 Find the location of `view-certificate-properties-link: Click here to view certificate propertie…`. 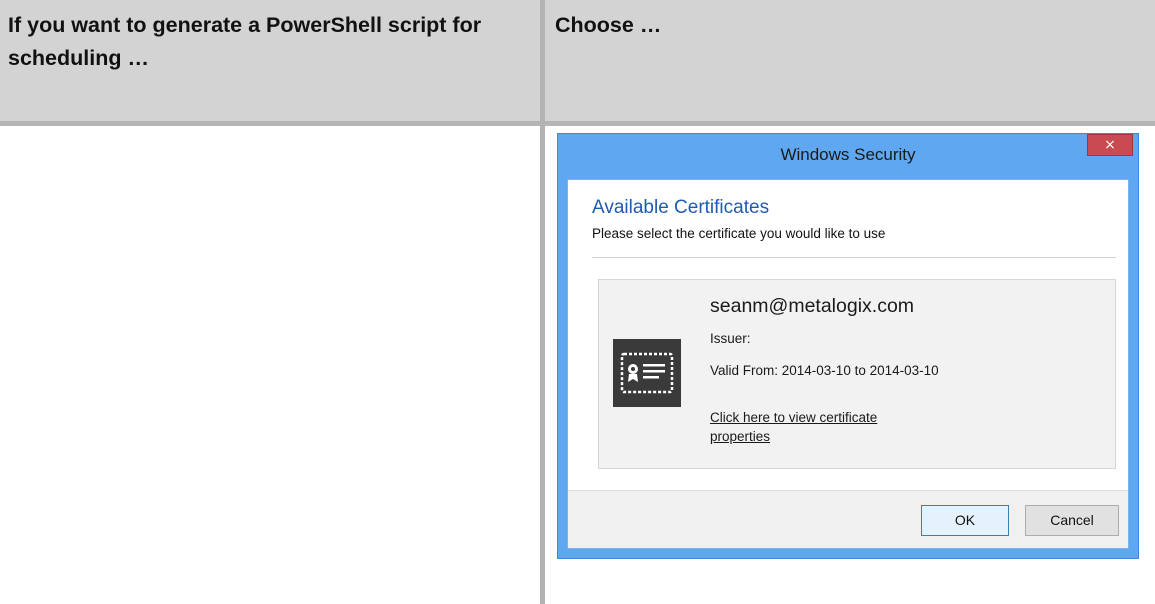

view-certificate-properties-link: Click here to view certificate propertie… is located at coordinates (825, 427).